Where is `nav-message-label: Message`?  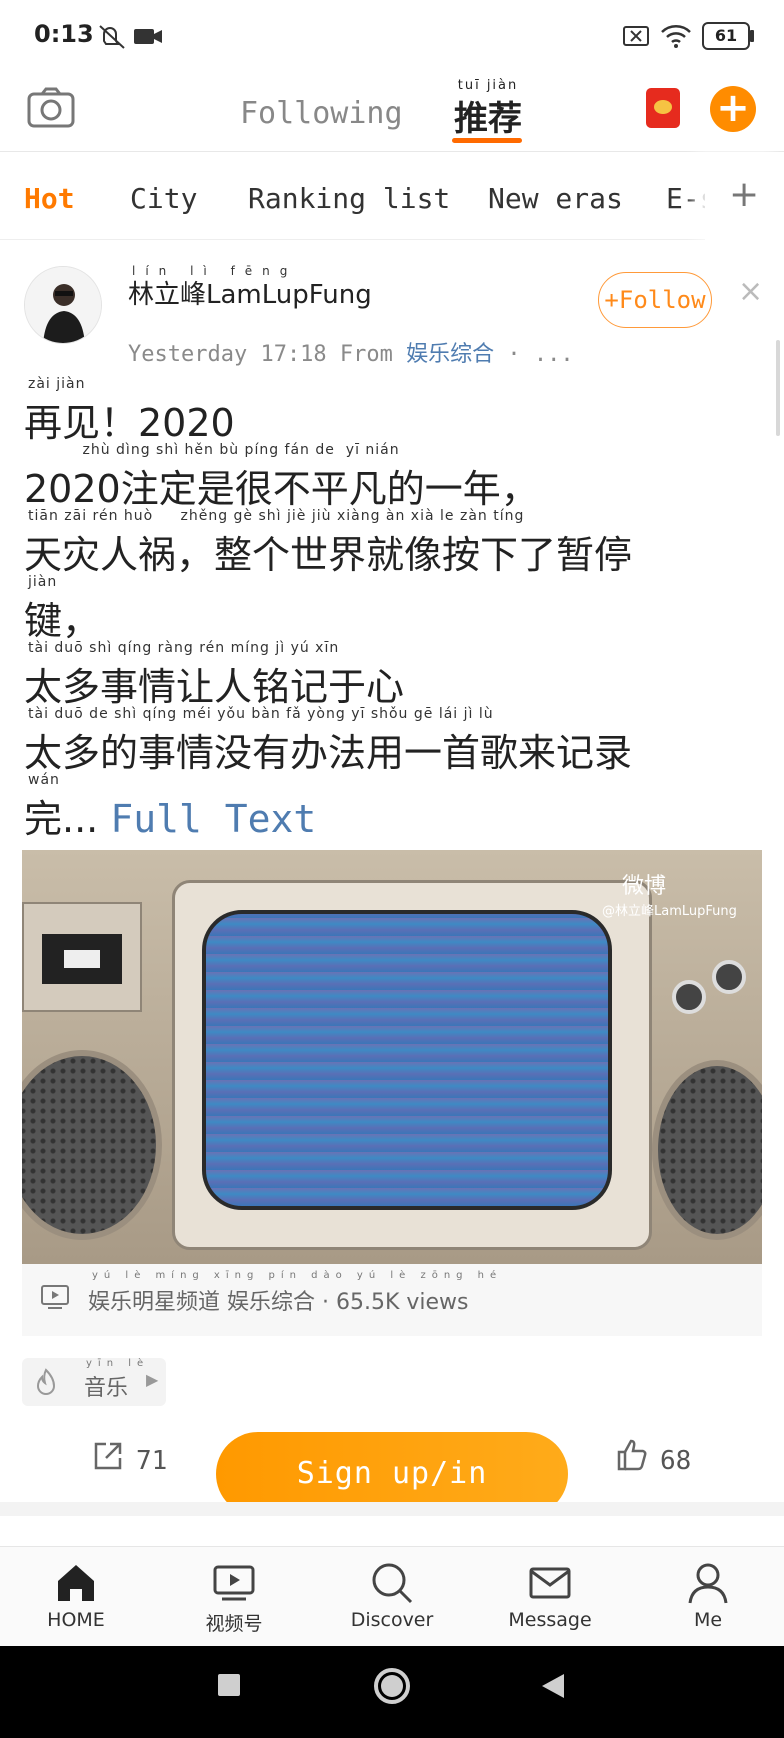 nav-message-label: Message is located at coordinates (550, 1620).